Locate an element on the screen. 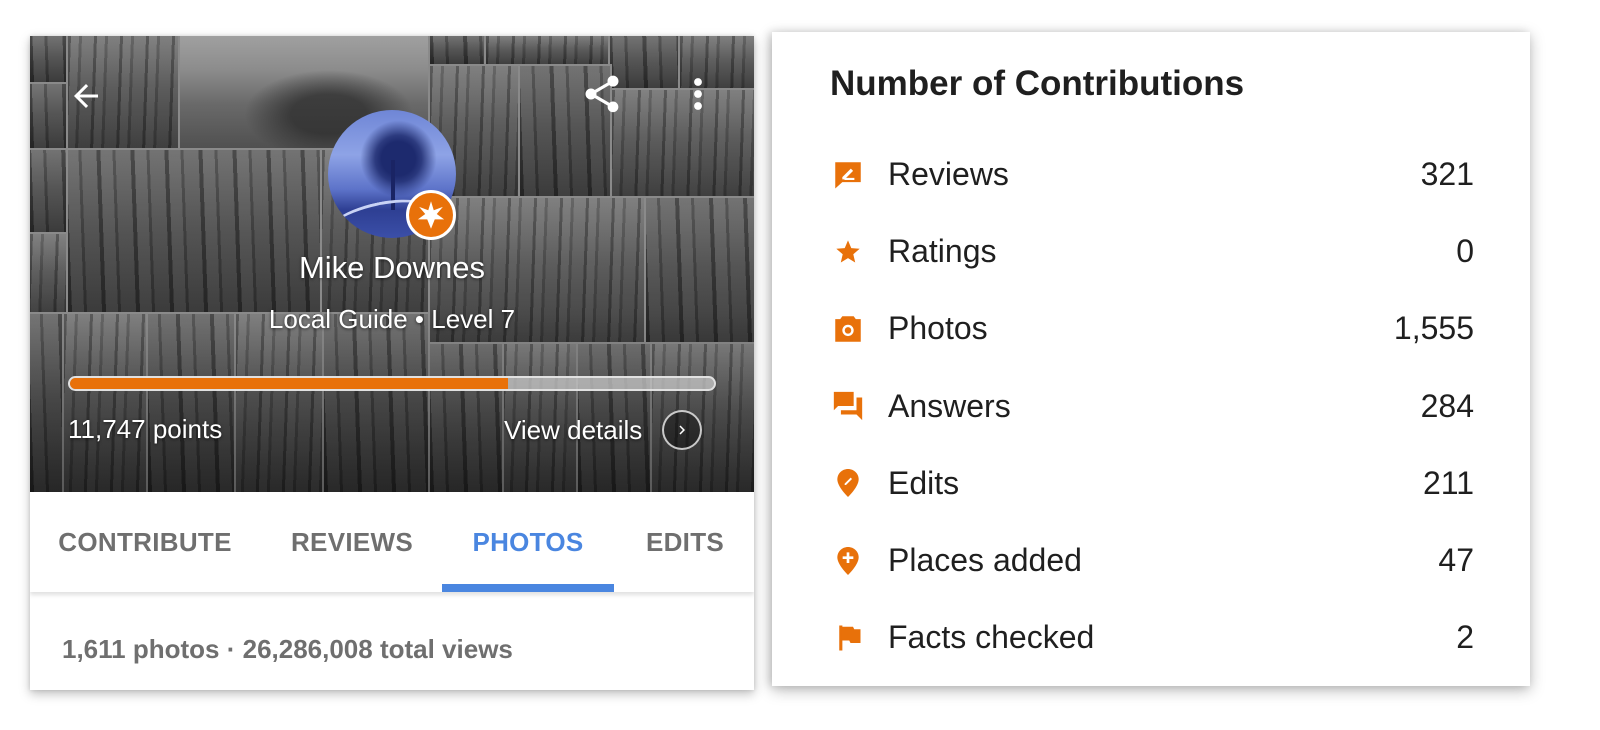 The width and height of the screenshot is (1600, 730). more-vert-icon is located at coordinates (698, 94).